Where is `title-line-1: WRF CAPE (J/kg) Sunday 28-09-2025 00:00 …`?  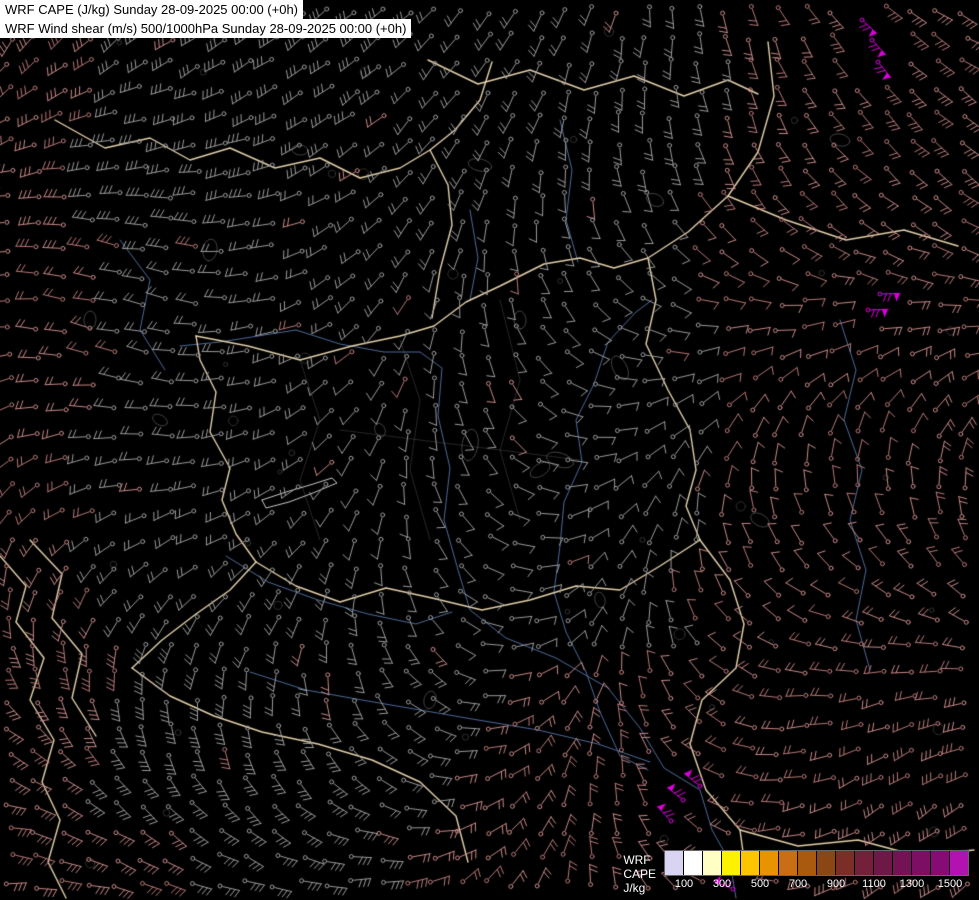 title-line-1: WRF CAPE (J/kg) Sunday 28-09-2025 00:00 … is located at coordinates (152, 9).